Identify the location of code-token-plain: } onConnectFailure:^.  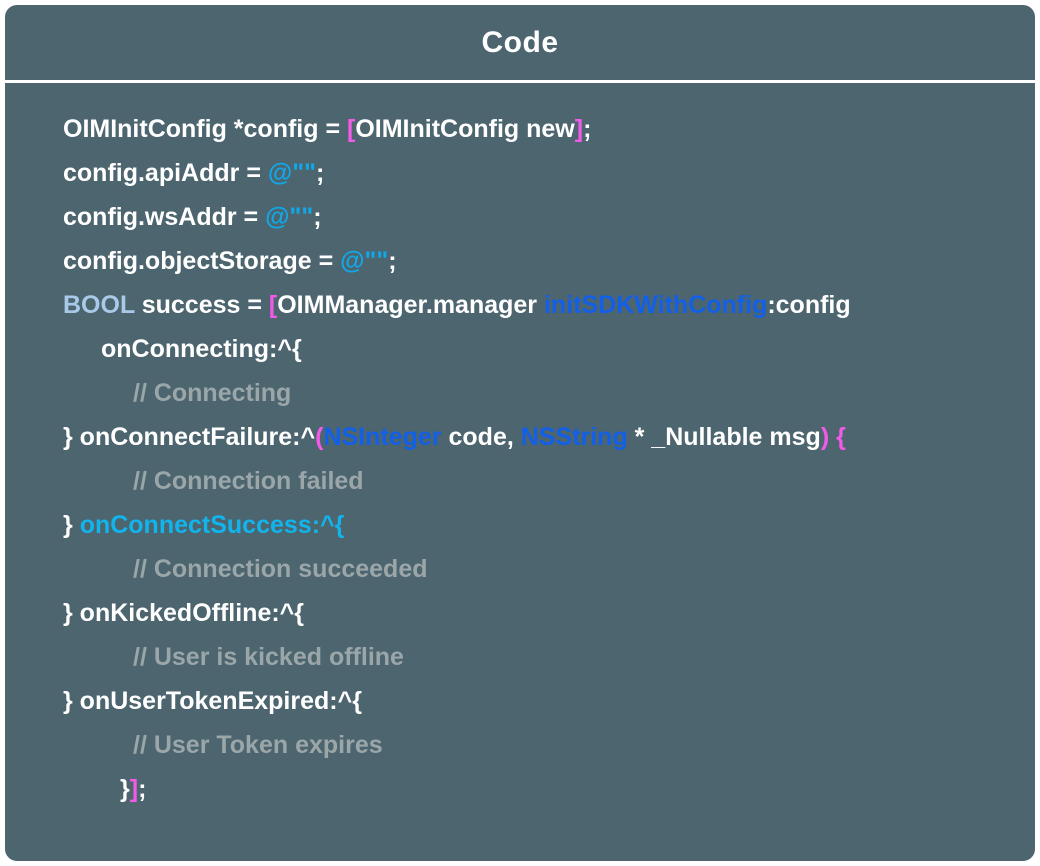
(189, 437).